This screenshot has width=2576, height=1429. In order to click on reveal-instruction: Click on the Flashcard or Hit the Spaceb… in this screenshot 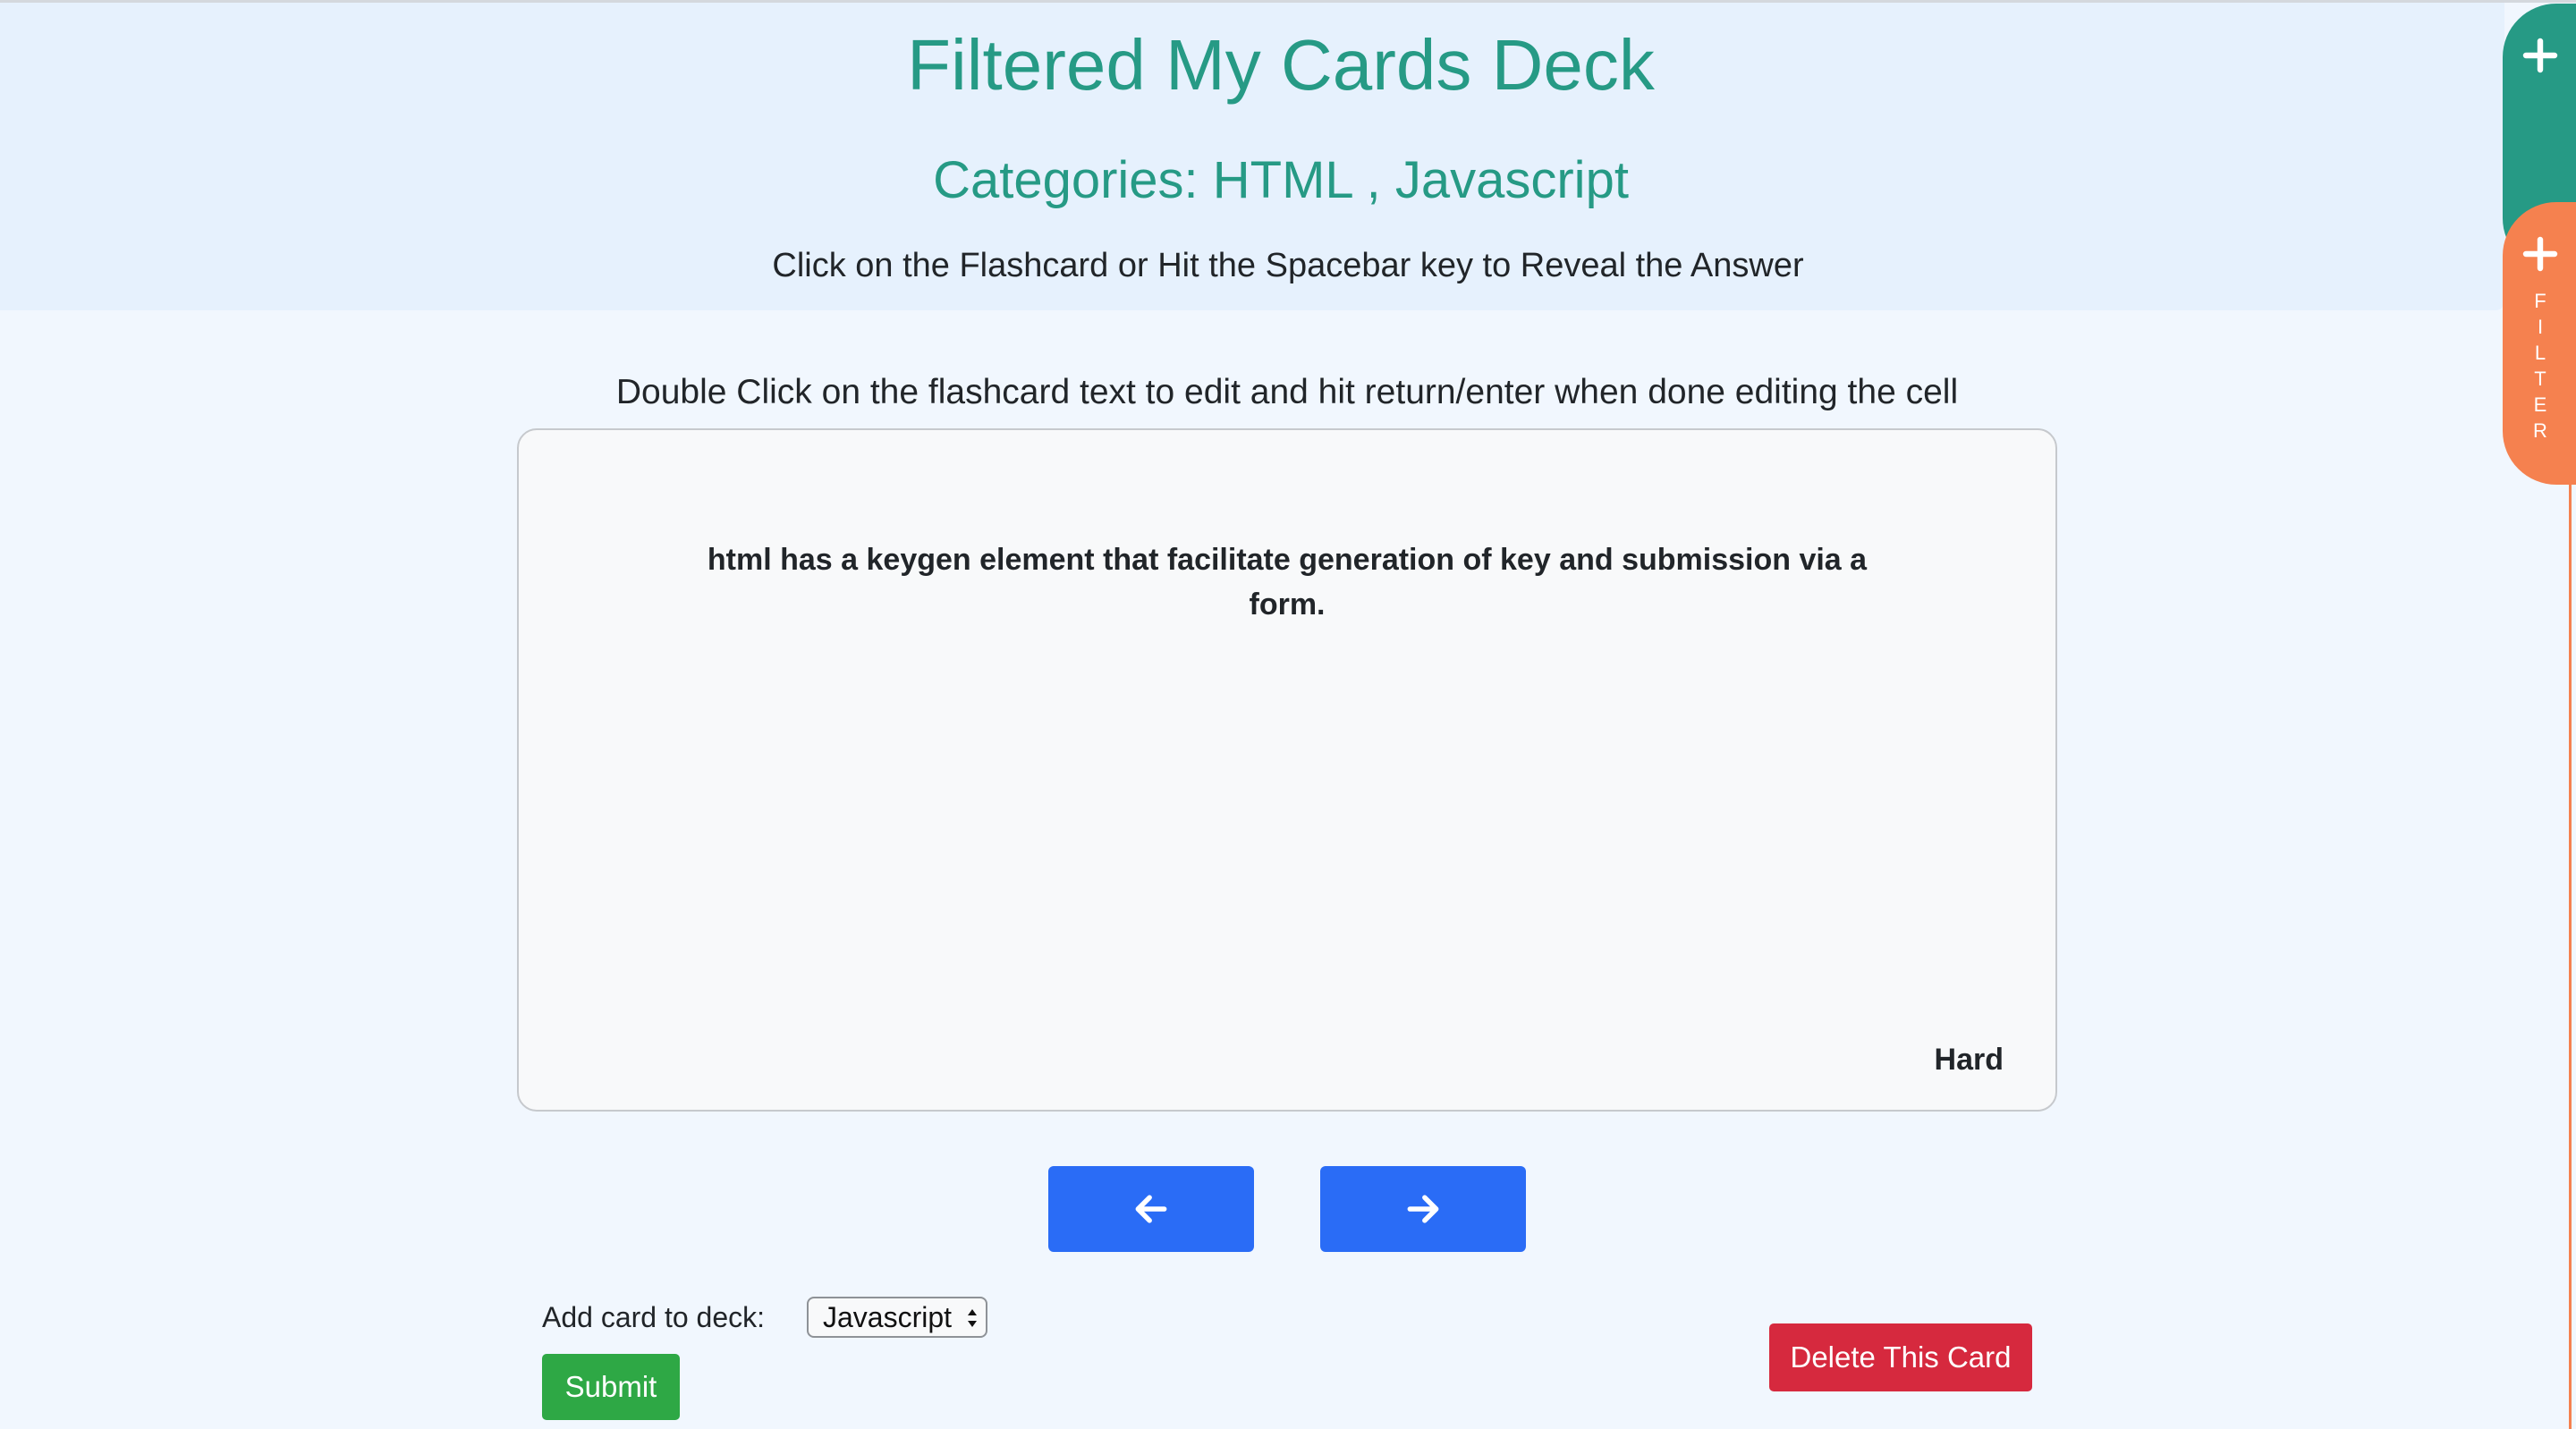, I will do `click(1288, 265)`.